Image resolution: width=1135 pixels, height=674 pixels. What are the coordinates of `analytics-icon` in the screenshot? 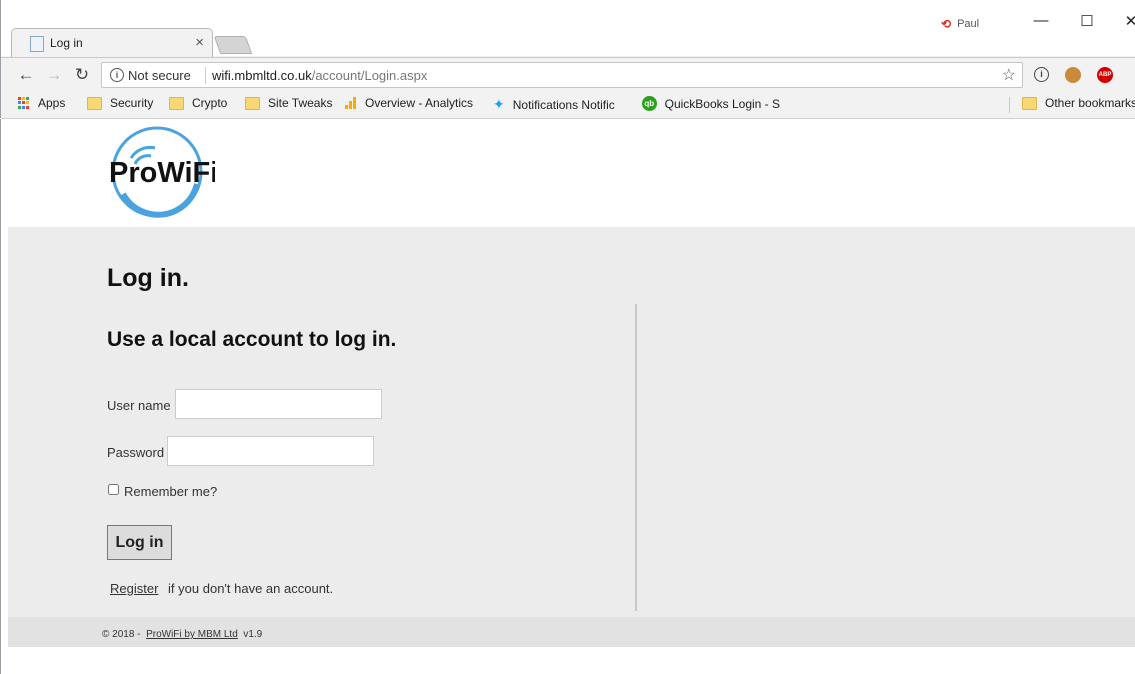 It's located at (351, 103).